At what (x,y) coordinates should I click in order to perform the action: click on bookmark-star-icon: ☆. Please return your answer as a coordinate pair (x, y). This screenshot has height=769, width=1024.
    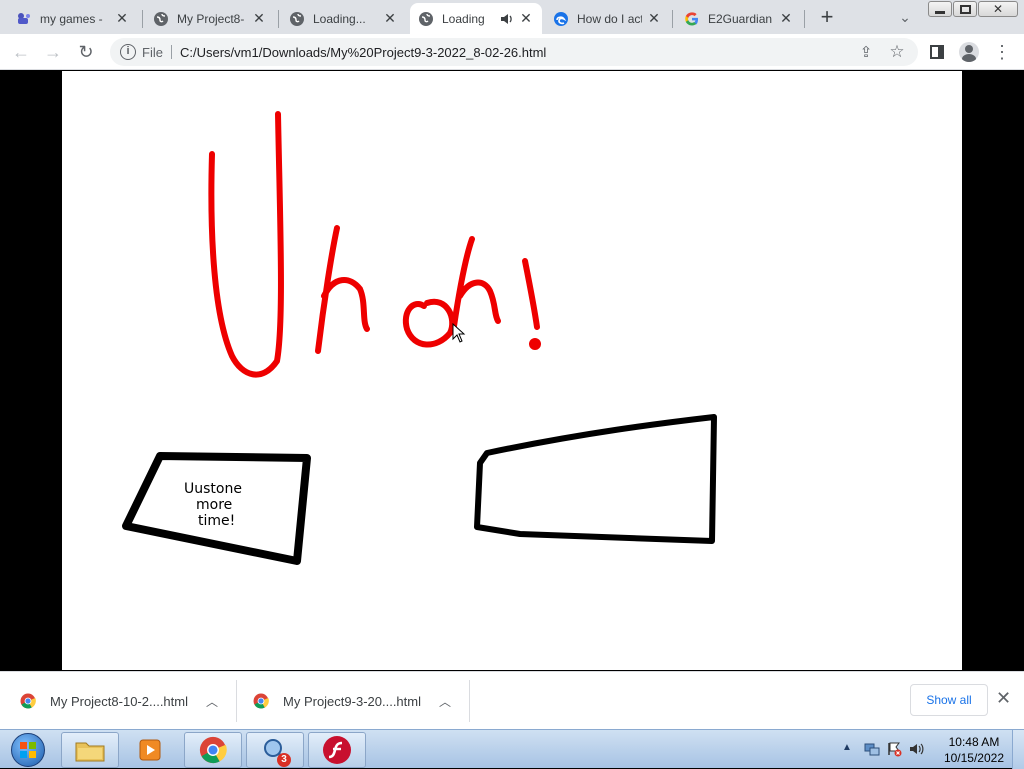
    Looking at the image, I should click on (897, 52).